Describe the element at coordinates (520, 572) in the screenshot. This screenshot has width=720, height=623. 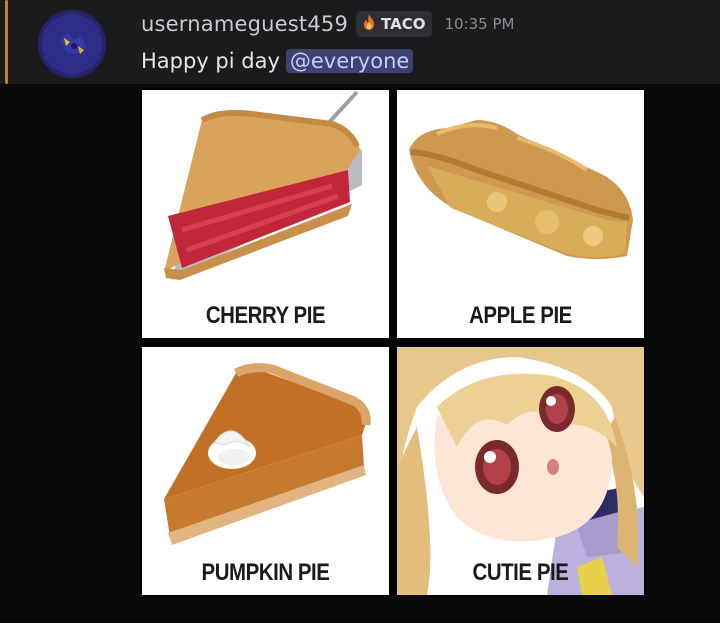
I see `caption-cutie-pie: CUTIE PIE` at that location.